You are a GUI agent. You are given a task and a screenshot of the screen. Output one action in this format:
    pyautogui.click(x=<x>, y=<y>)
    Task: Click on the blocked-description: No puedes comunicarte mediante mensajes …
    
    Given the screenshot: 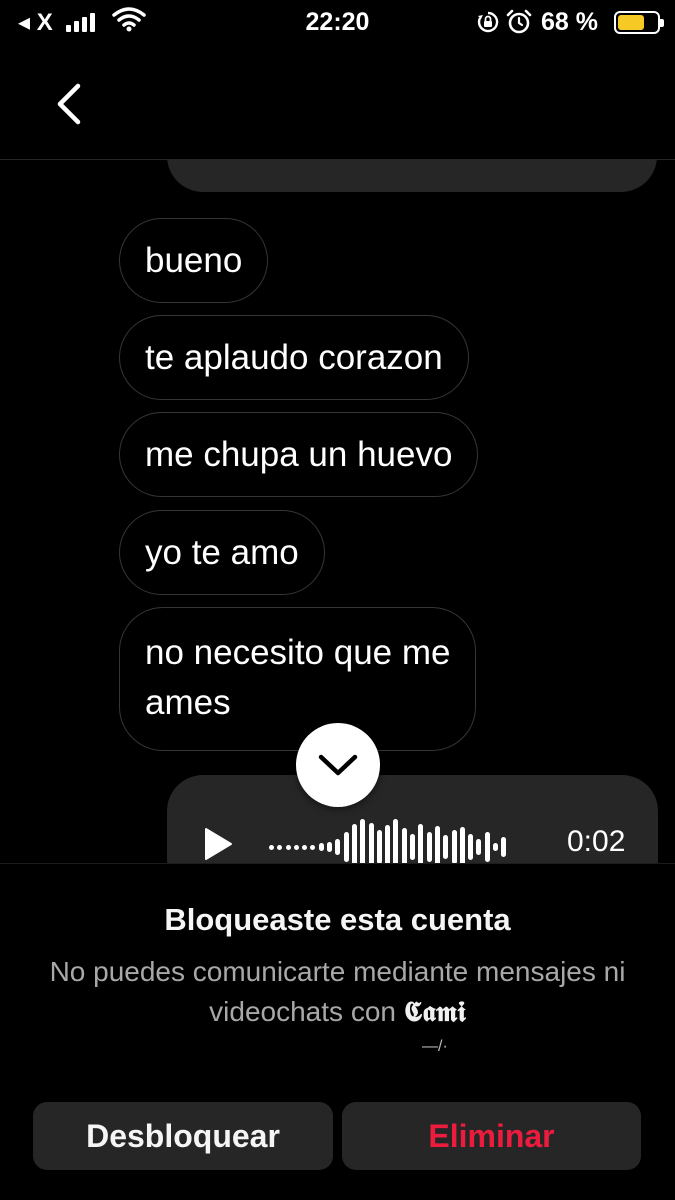 What is the action you would take?
    pyautogui.click(x=337, y=992)
    